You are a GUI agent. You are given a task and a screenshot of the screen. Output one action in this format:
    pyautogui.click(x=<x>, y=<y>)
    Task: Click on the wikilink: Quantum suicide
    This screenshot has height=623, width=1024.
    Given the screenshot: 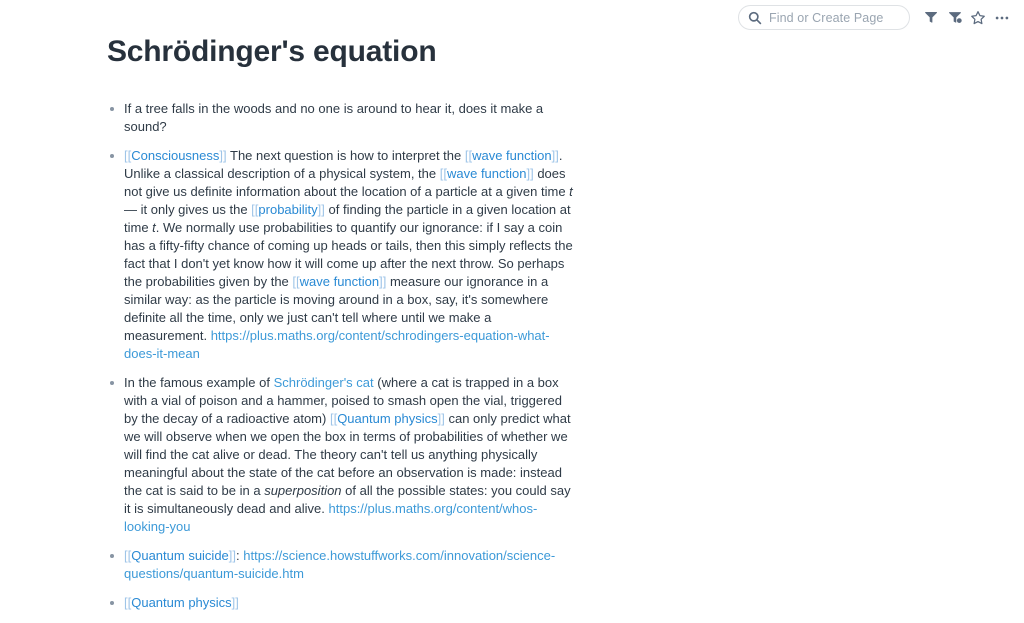 What is the action you would take?
    pyautogui.click(x=180, y=555)
    